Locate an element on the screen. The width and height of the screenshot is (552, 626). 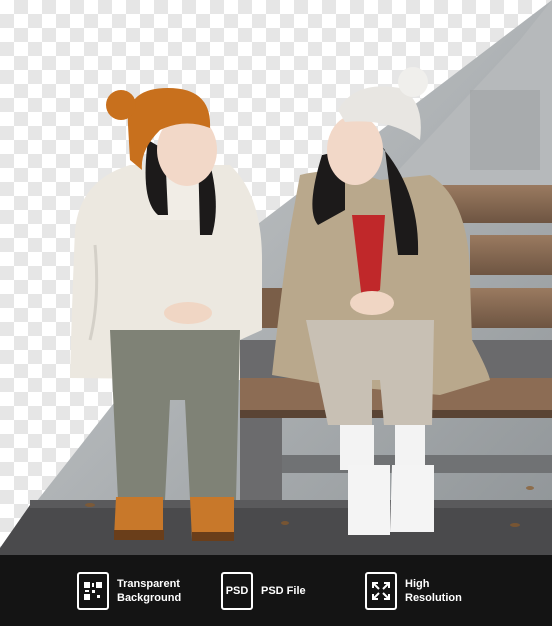
feature-label-line2: Background is located at coordinates (149, 597).